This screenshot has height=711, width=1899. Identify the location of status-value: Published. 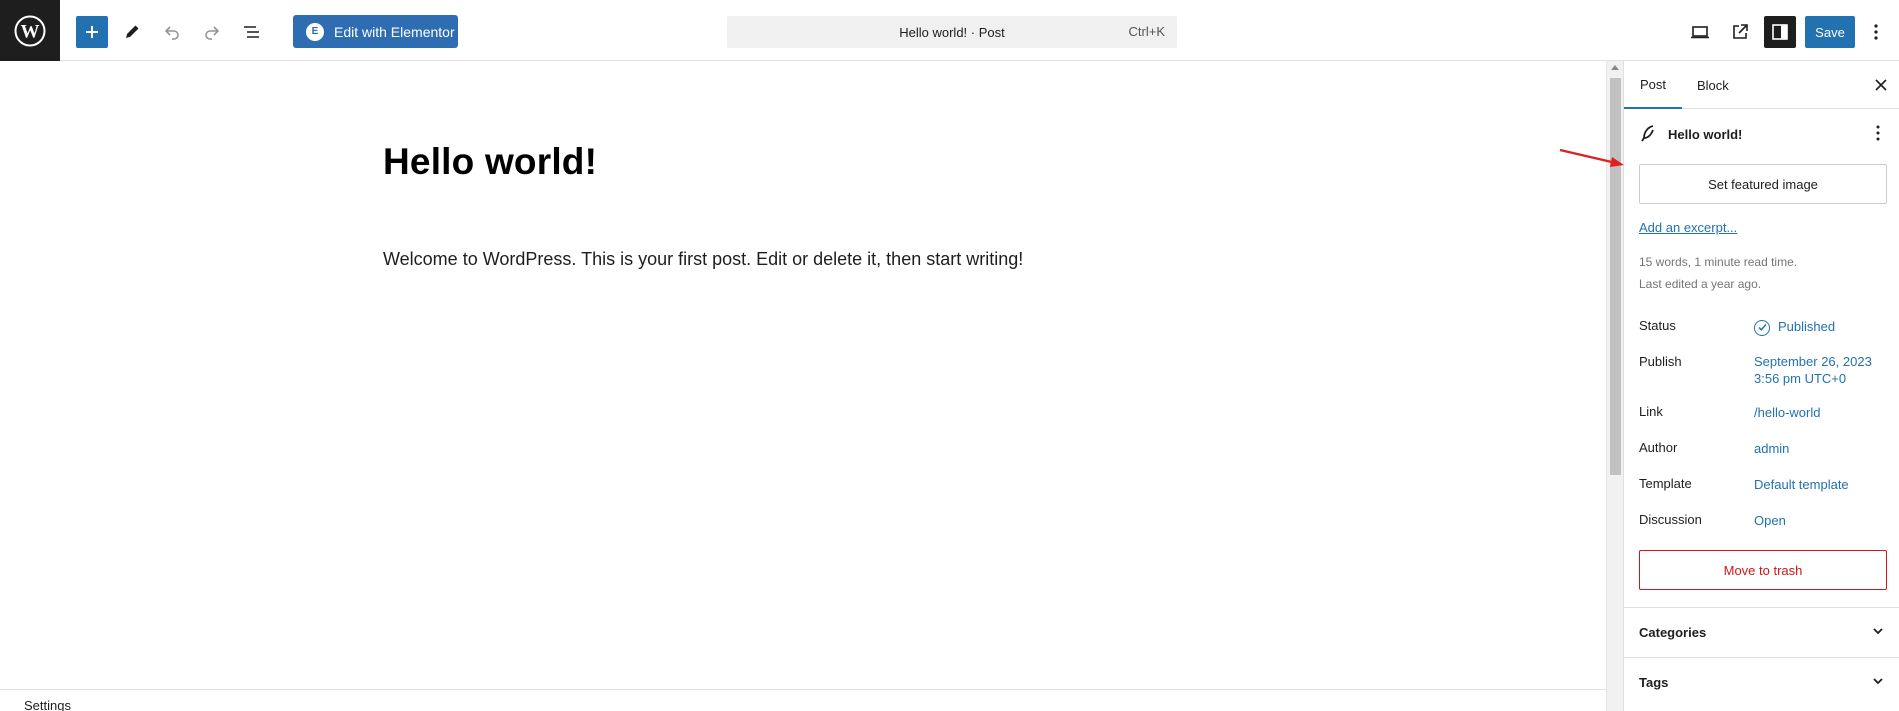
(1794, 327).